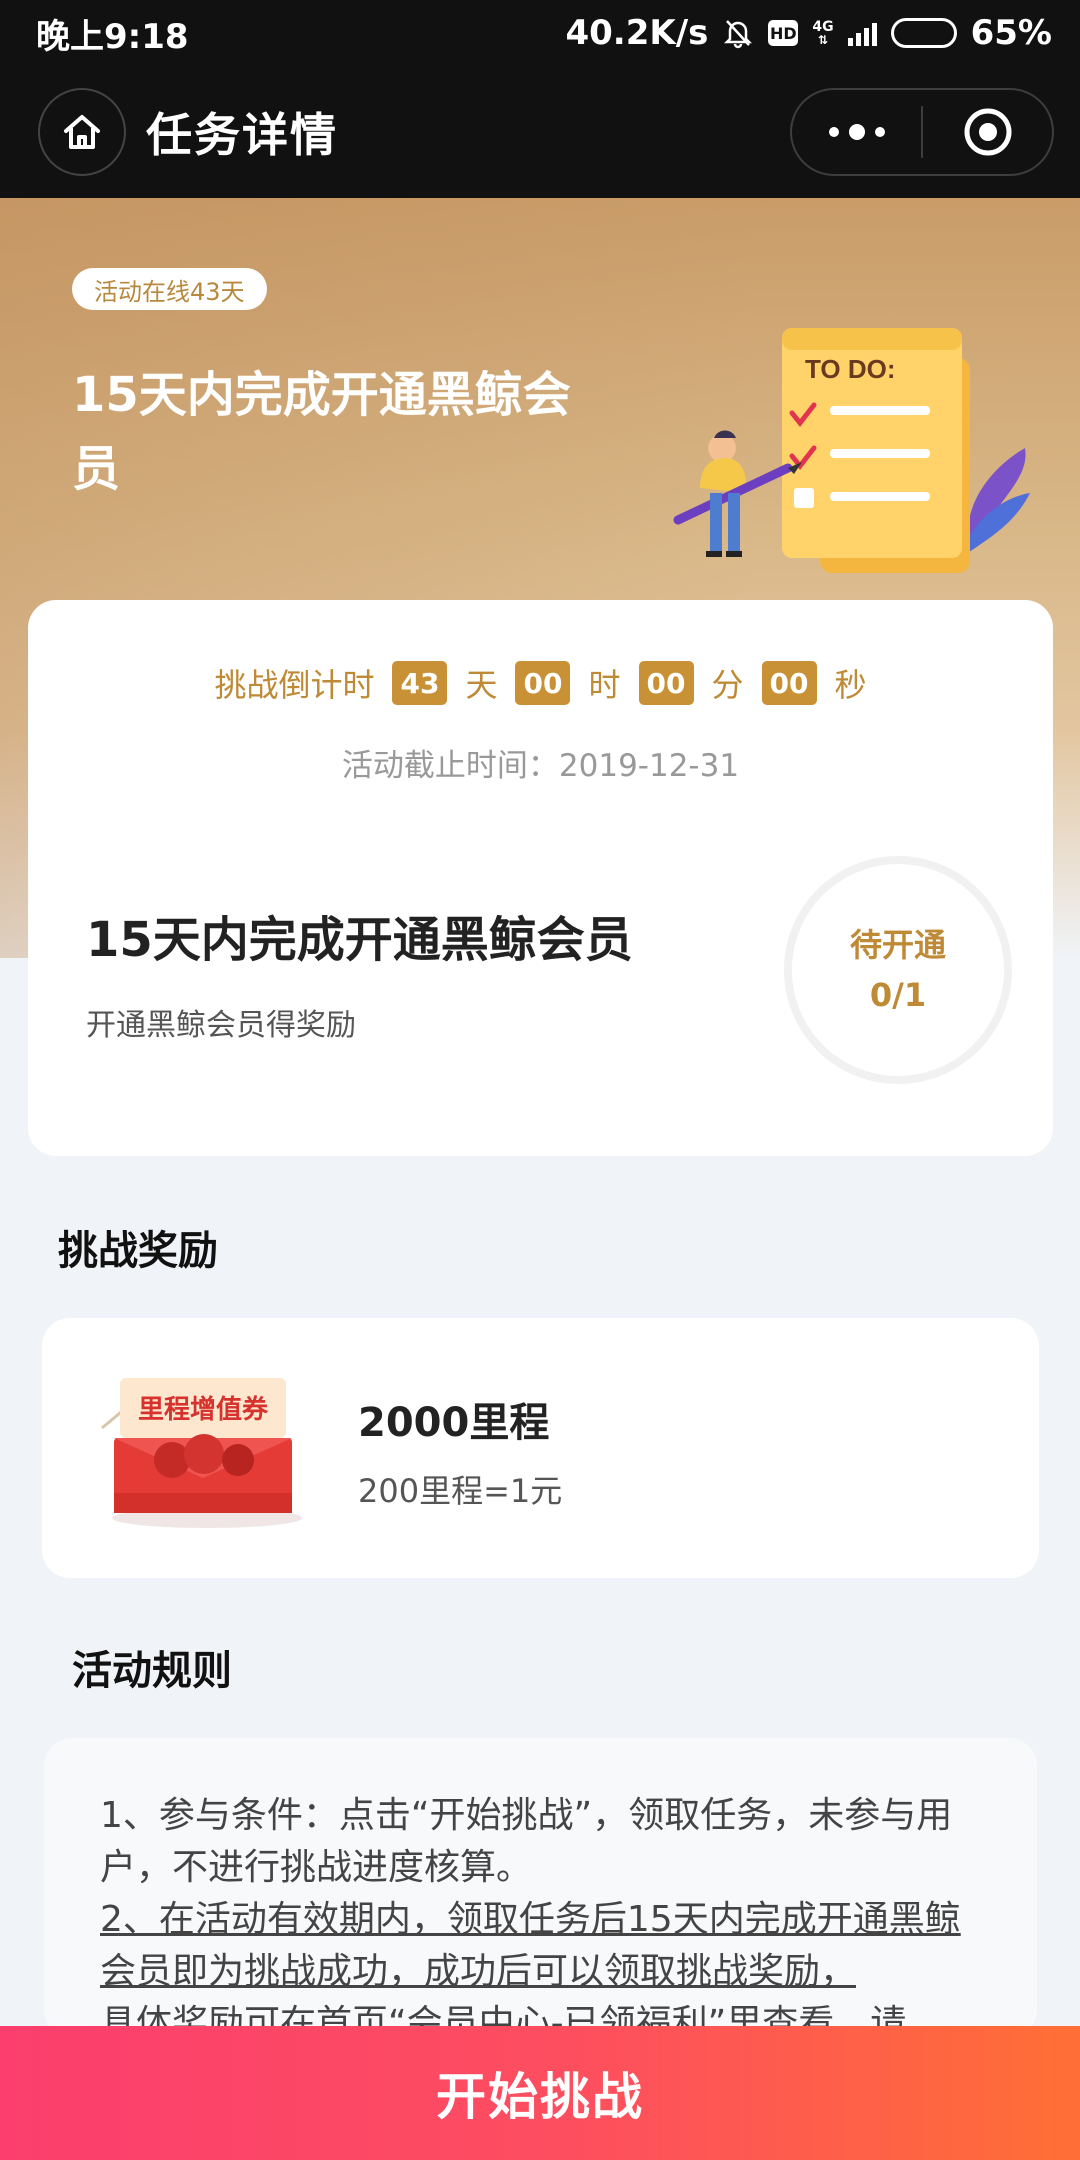 This screenshot has height=2160, width=1080. What do you see at coordinates (862, 33) in the screenshot?
I see `signal-icon` at bounding box center [862, 33].